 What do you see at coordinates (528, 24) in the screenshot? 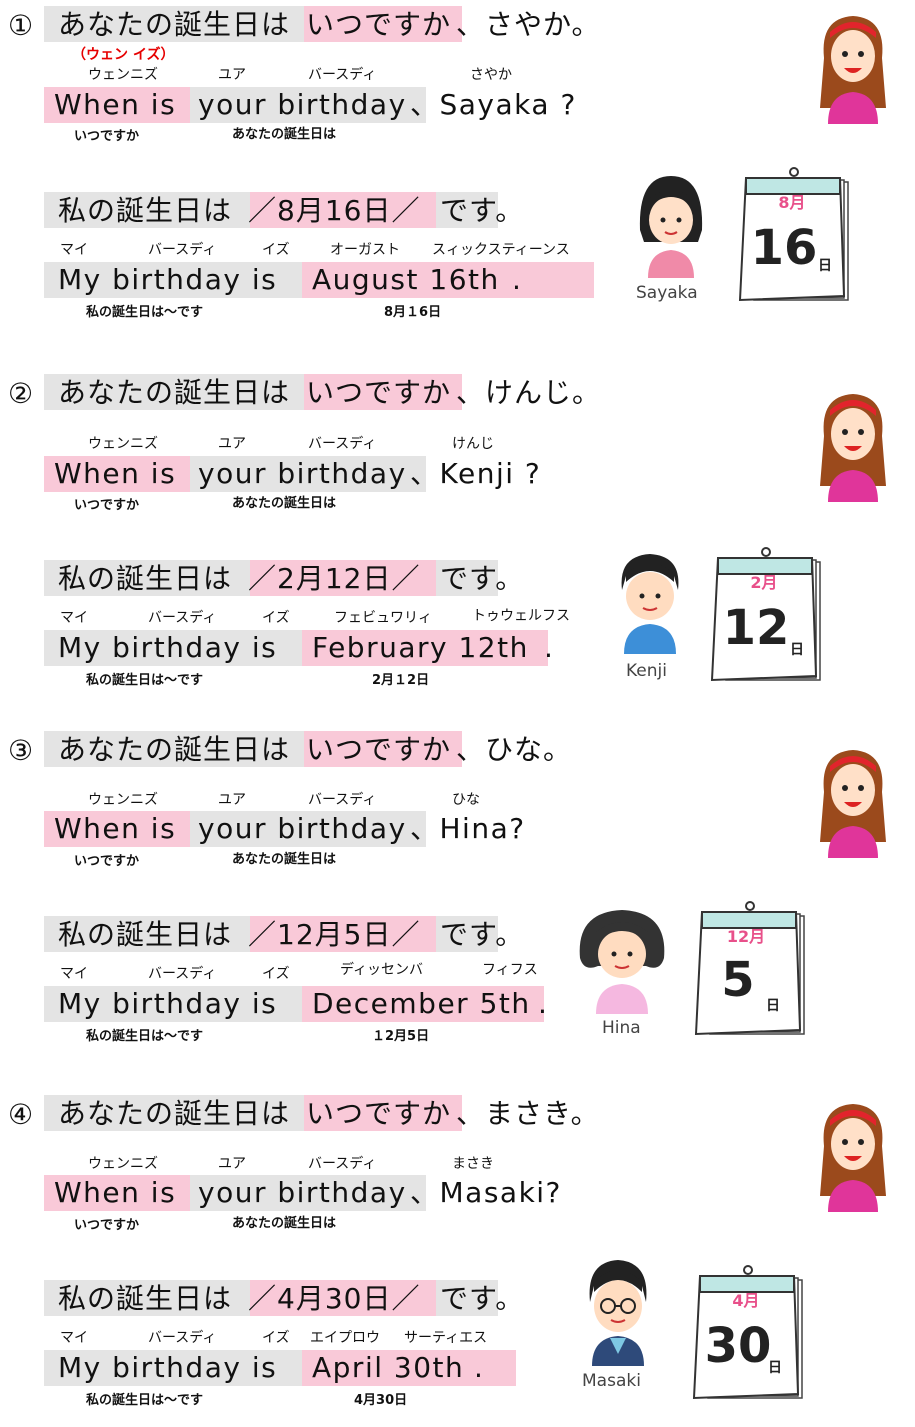
I see `question-jp-part3: 、さやか。` at bounding box center [528, 24].